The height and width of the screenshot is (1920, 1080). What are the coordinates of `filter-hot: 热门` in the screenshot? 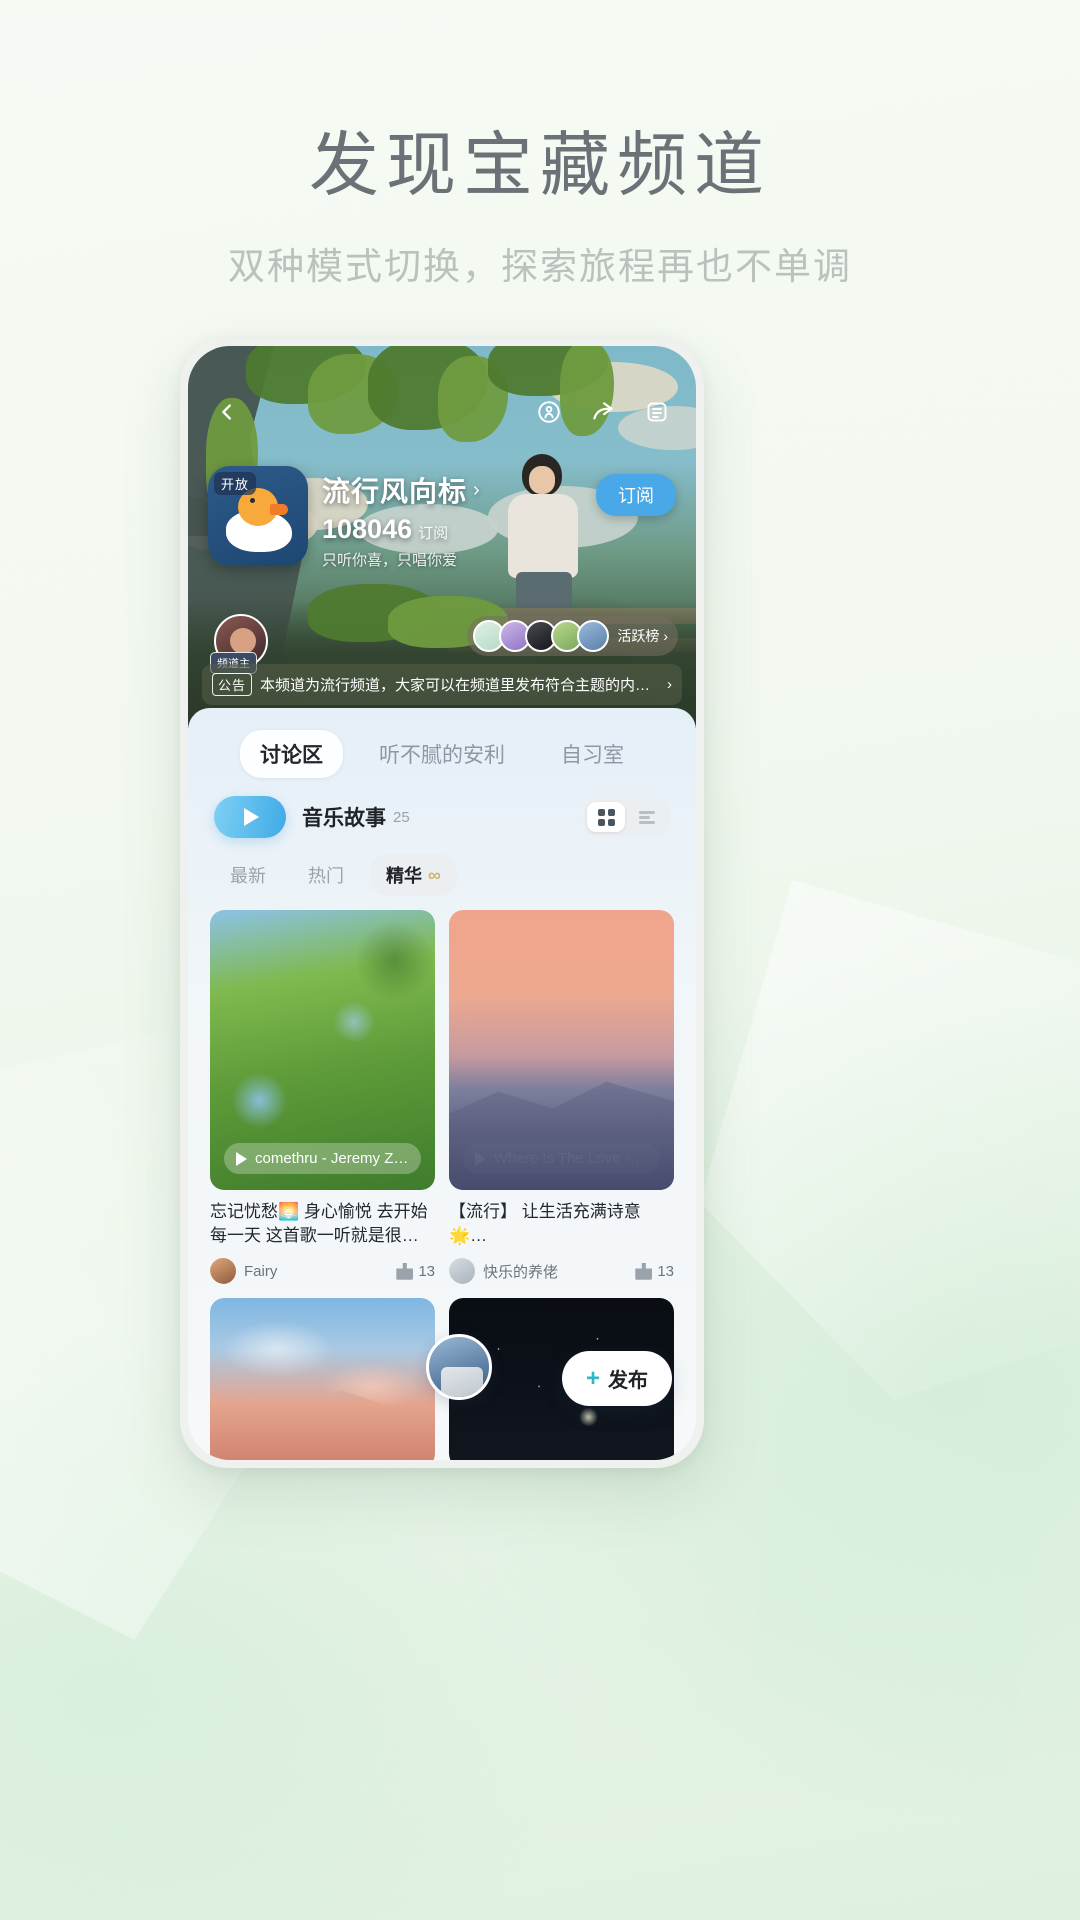 It's located at (326, 875).